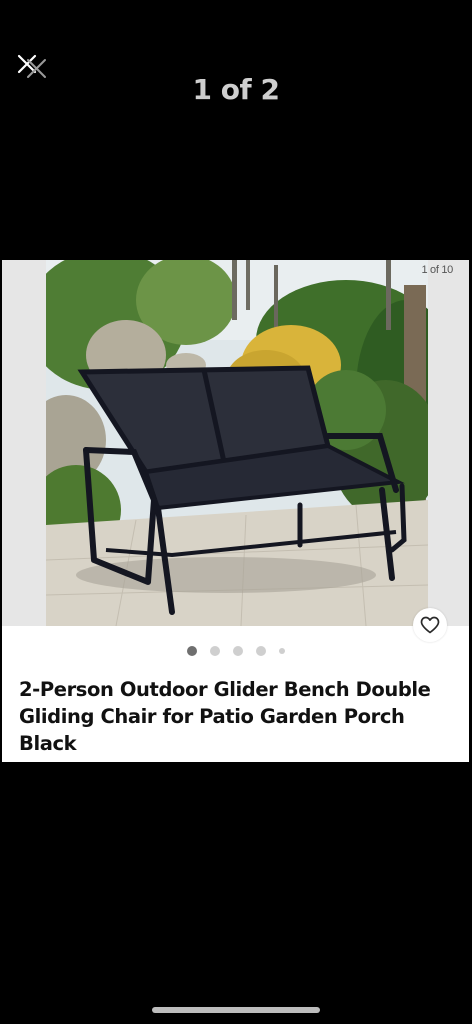 The height and width of the screenshot is (1024, 472). I want to click on image-counter: 1 of 2, so click(236, 89).